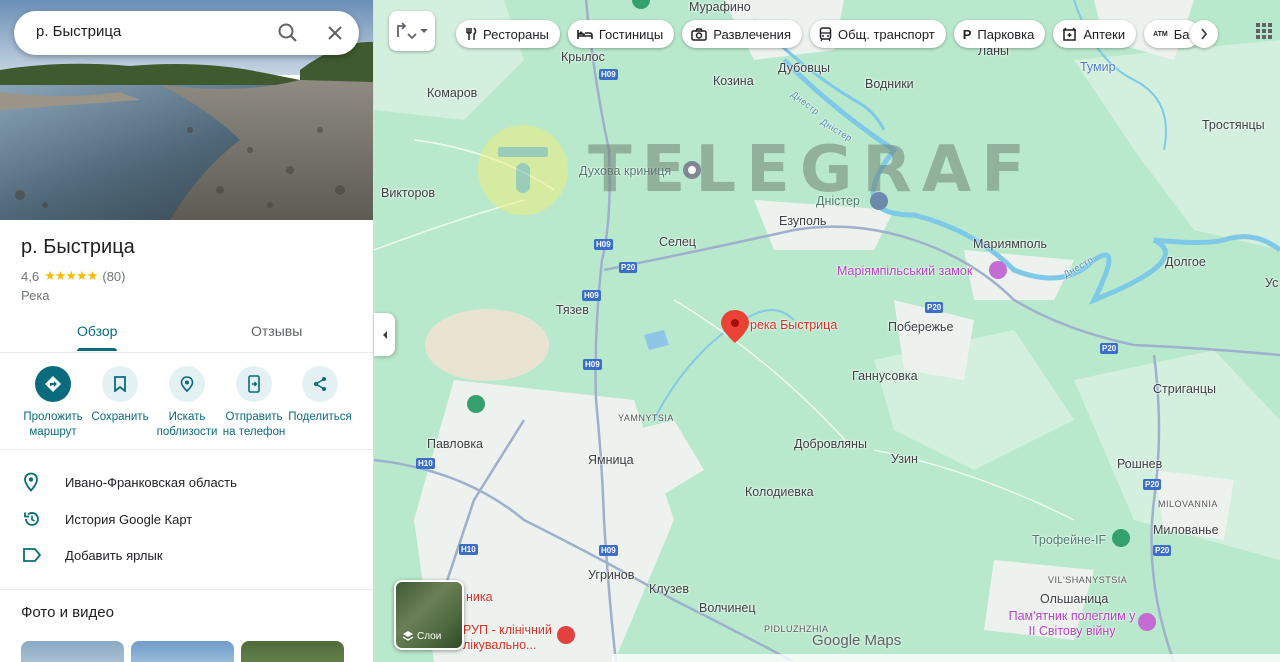 Image resolution: width=1280 pixels, height=662 pixels. I want to click on share-icon, so click(320, 384).